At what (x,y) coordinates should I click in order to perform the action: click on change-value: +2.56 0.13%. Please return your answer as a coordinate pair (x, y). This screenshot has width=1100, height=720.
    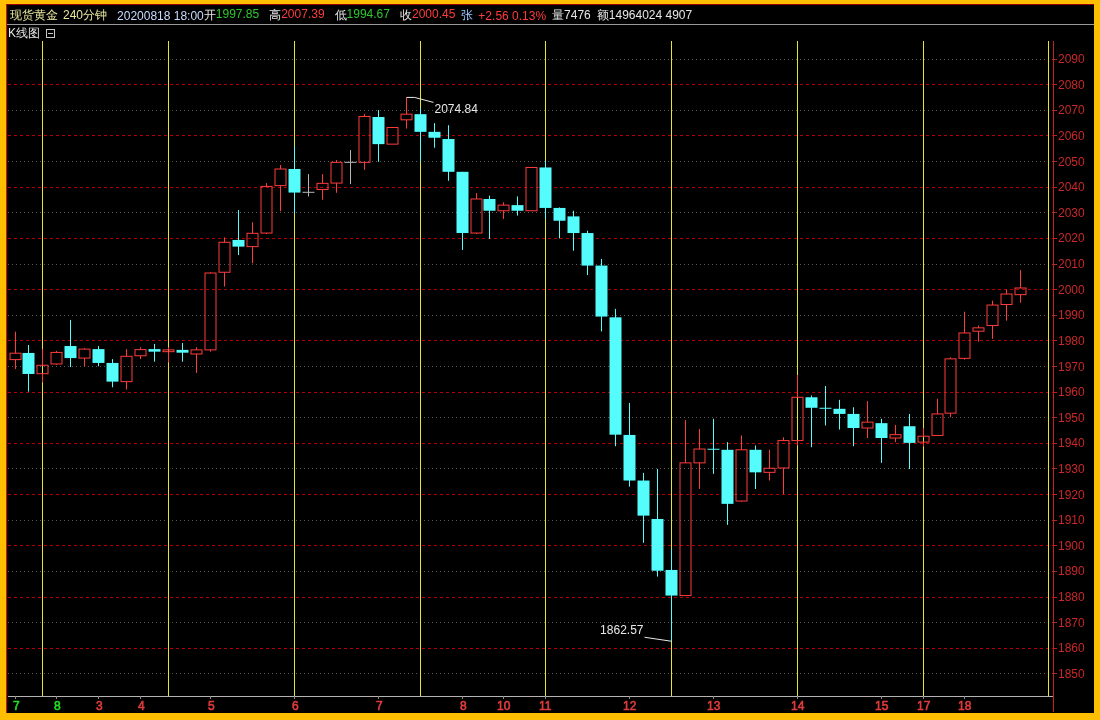
    Looking at the image, I should click on (512, 15).